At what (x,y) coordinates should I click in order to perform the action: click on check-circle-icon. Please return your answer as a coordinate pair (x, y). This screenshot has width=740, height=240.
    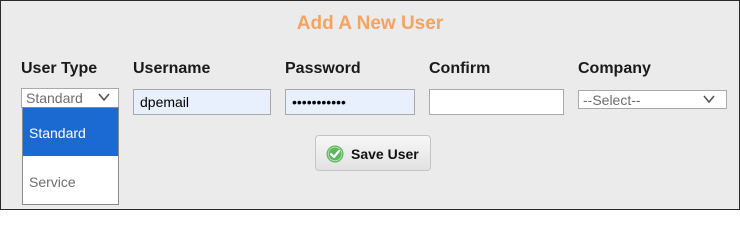
    Looking at the image, I should click on (335, 154).